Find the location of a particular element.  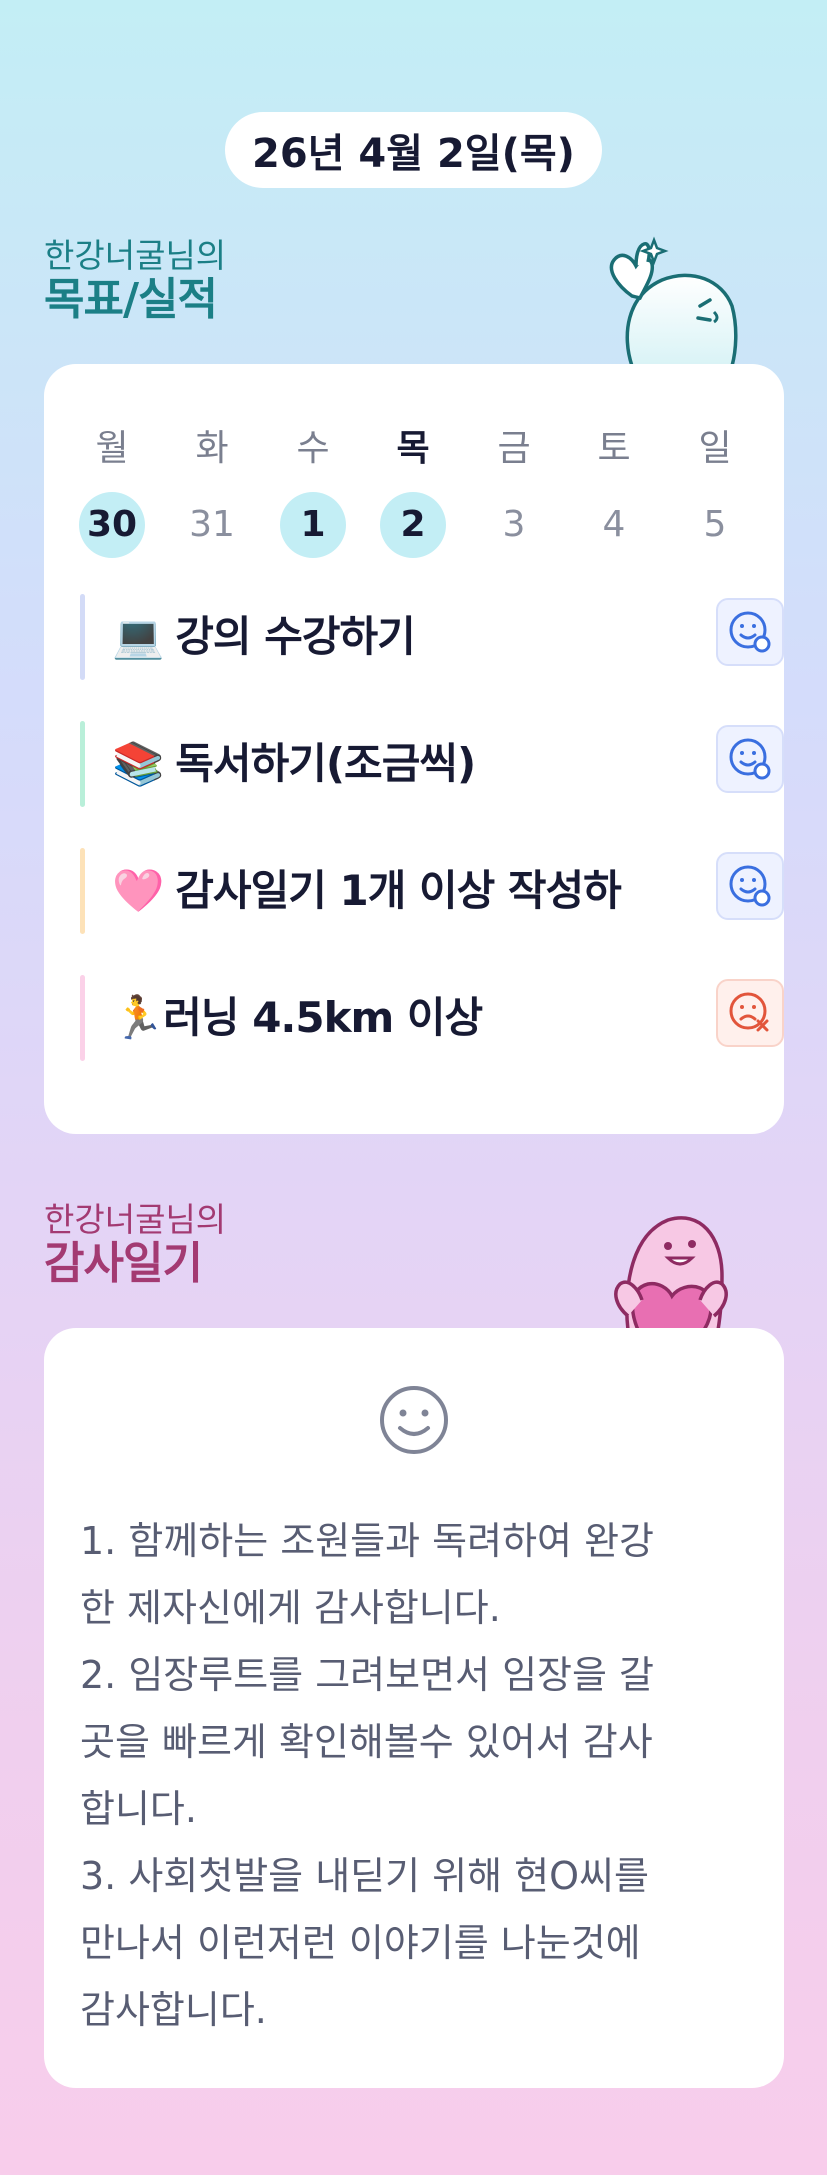

goal-item: 🏃러닝 4.5km 이상 is located at coordinates (432, 1018).